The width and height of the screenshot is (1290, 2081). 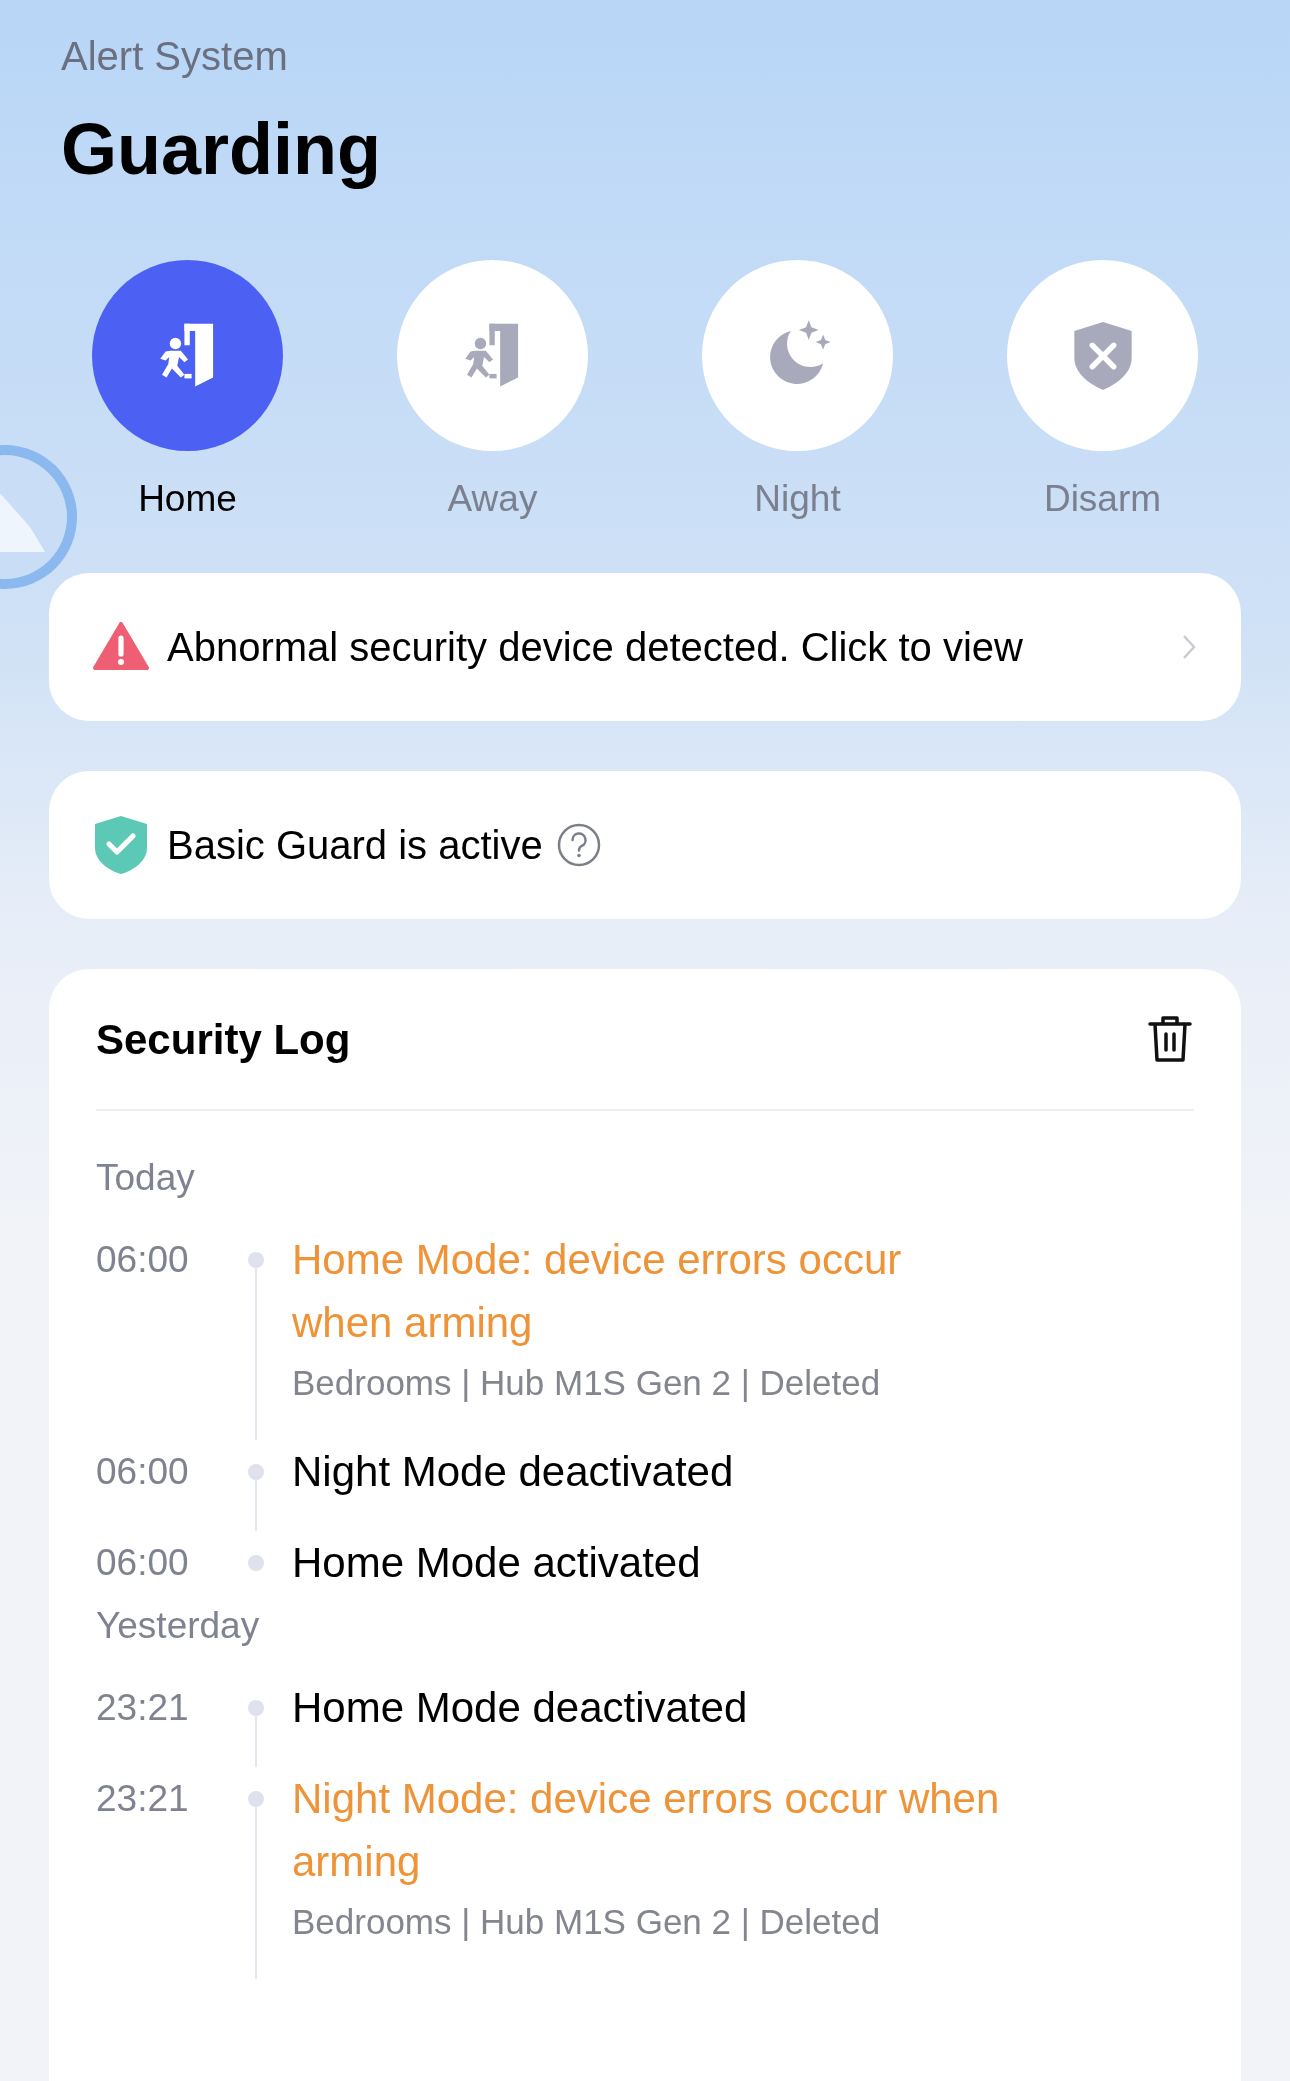 I want to click on help-icon, so click(x=578, y=845).